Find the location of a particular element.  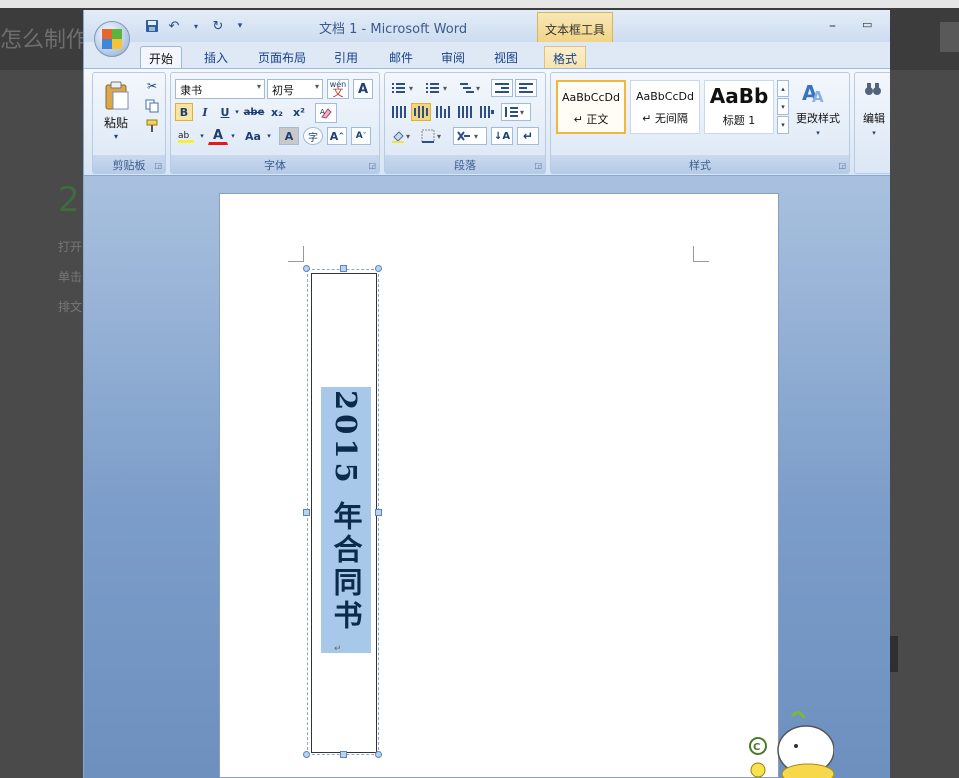

tab-page-layout: 页面布局 is located at coordinates (282, 57).